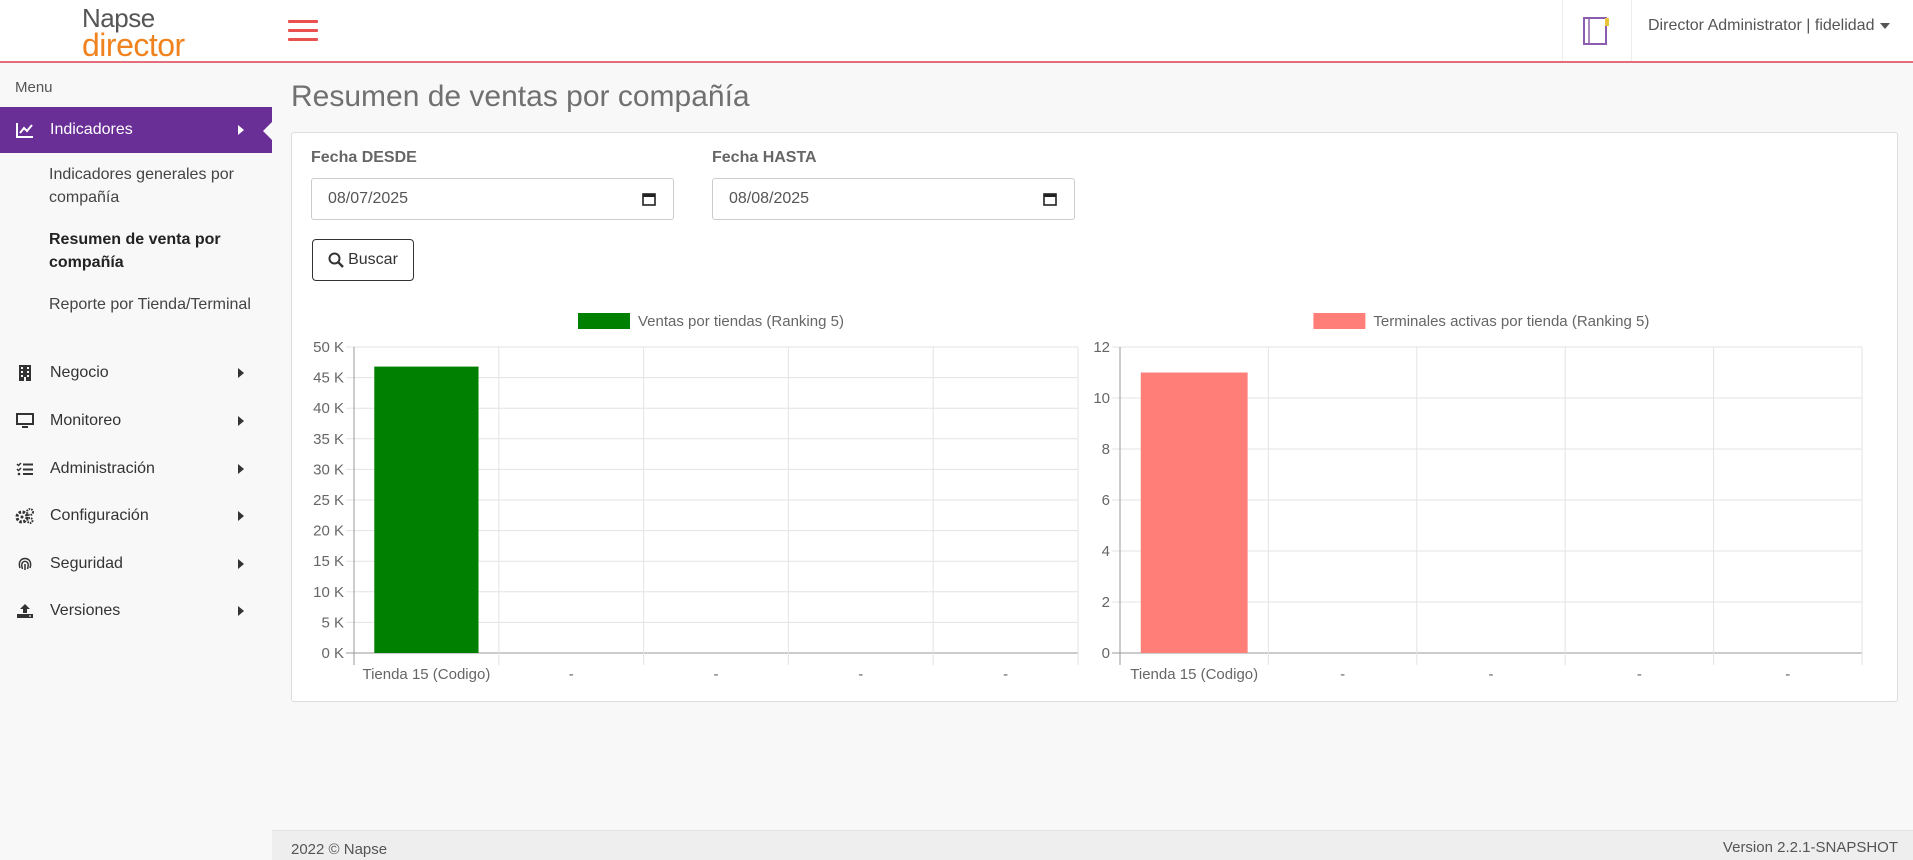 This screenshot has width=1913, height=860. I want to click on y-tick-label: 0, so click(1106, 653).